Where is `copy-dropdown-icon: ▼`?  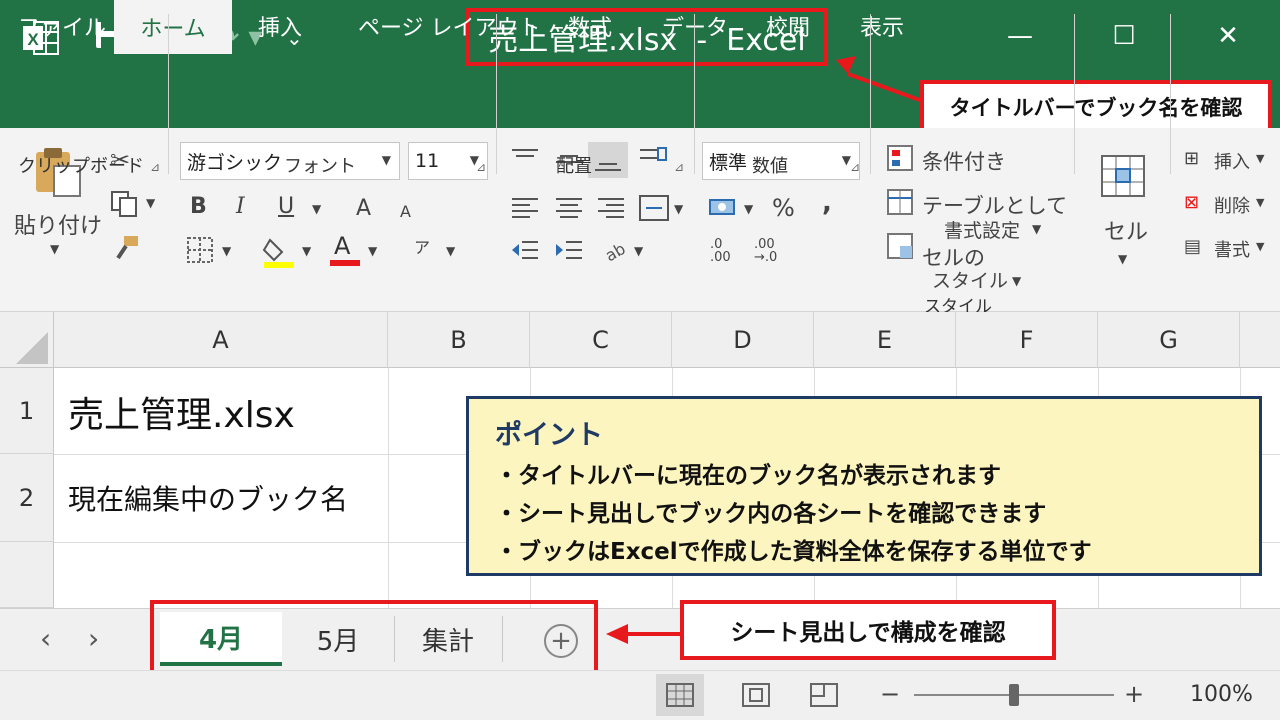
copy-dropdown-icon: ▼ is located at coordinates (150, 203).